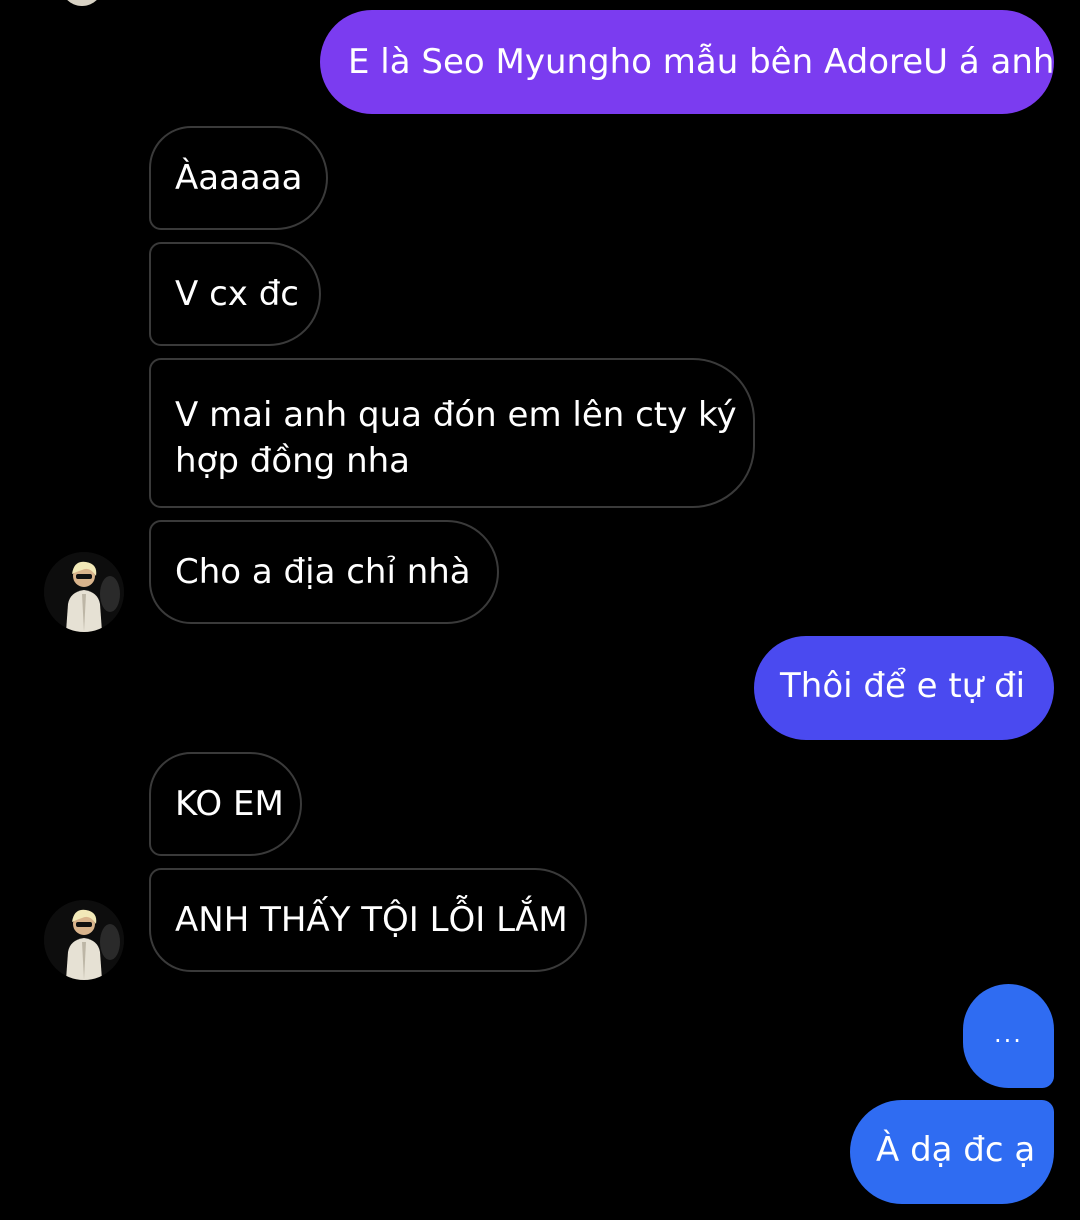 The image size is (1080, 1220). What do you see at coordinates (956, 1150) in the screenshot?
I see `message-text: À dạ đc ạ` at bounding box center [956, 1150].